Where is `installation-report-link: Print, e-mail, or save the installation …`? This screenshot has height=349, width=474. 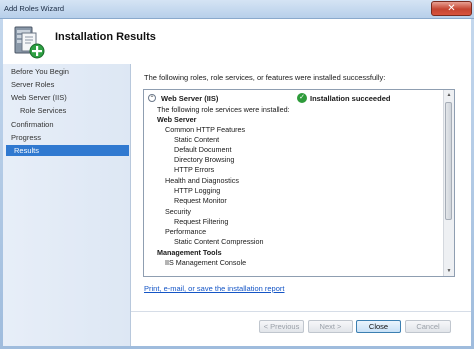 installation-report-link: Print, e-mail, or save the installation … is located at coordinates (214, 288).